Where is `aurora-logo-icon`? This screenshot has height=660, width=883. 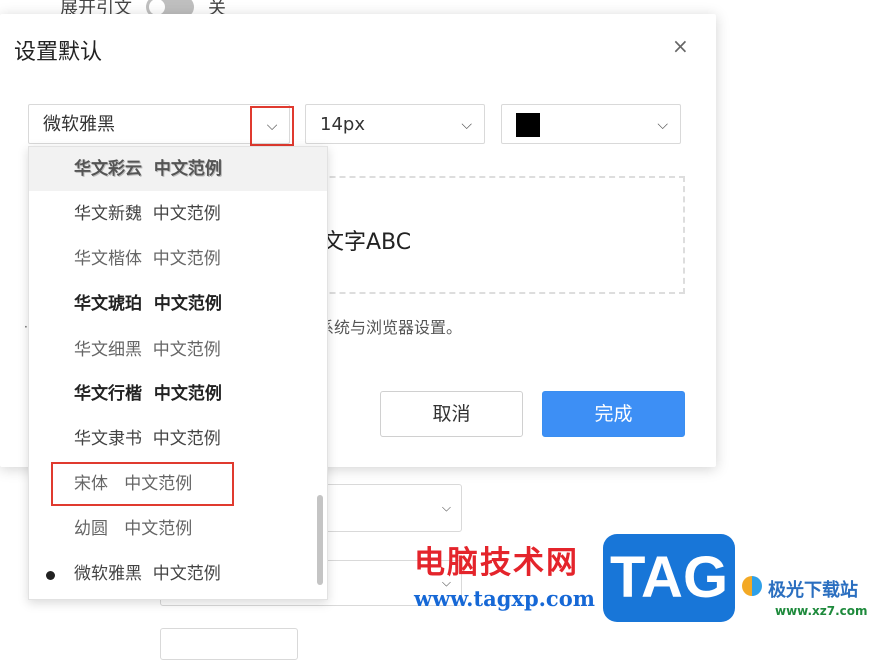 aurora-logo-icon is located at coordinates (752, 586).